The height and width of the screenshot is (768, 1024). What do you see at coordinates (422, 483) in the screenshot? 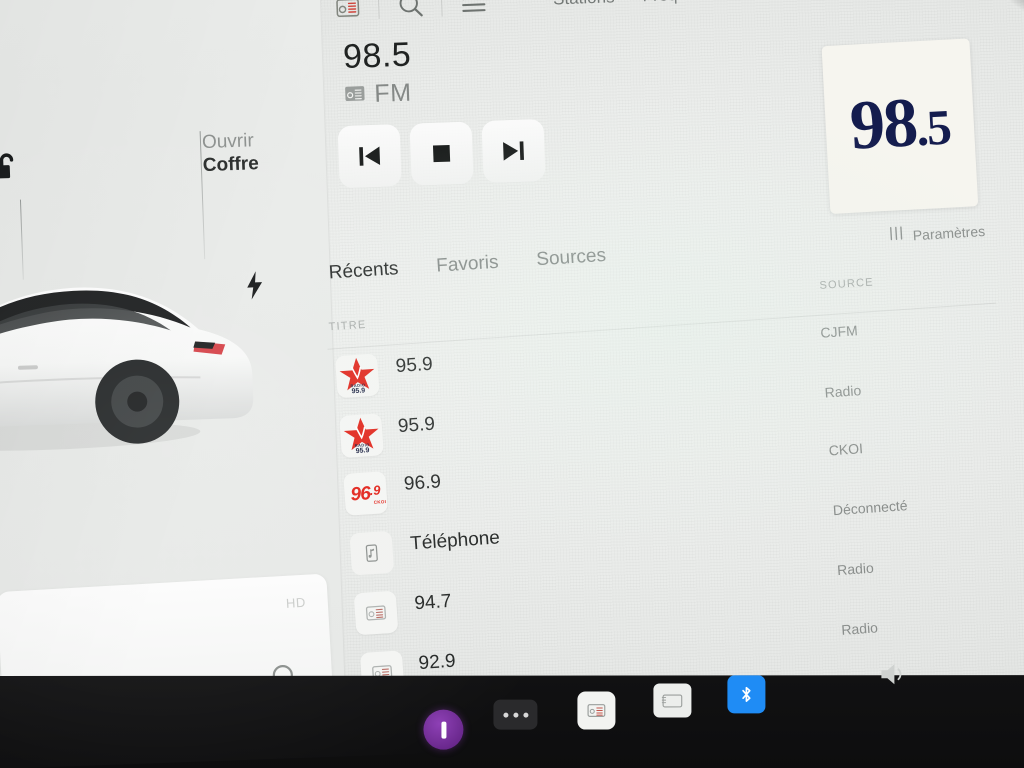
I see `row-title: 96.9` at bounding box center [422, 483].